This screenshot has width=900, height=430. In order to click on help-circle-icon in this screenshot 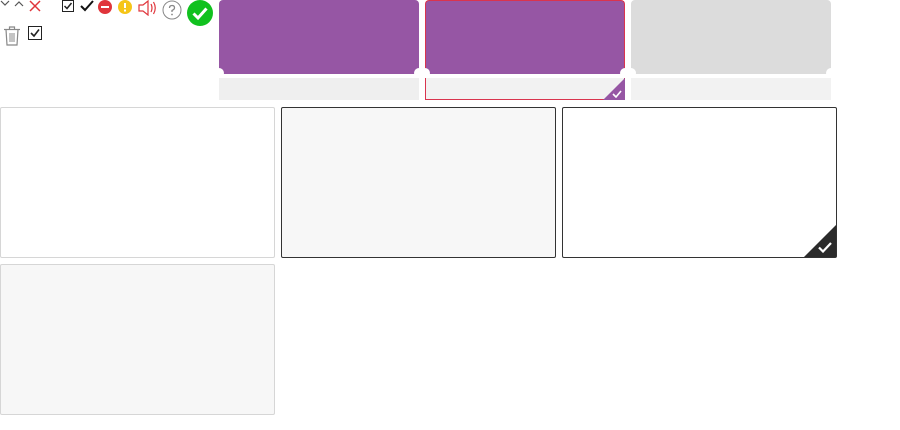, I will do `click(172, 10)`.